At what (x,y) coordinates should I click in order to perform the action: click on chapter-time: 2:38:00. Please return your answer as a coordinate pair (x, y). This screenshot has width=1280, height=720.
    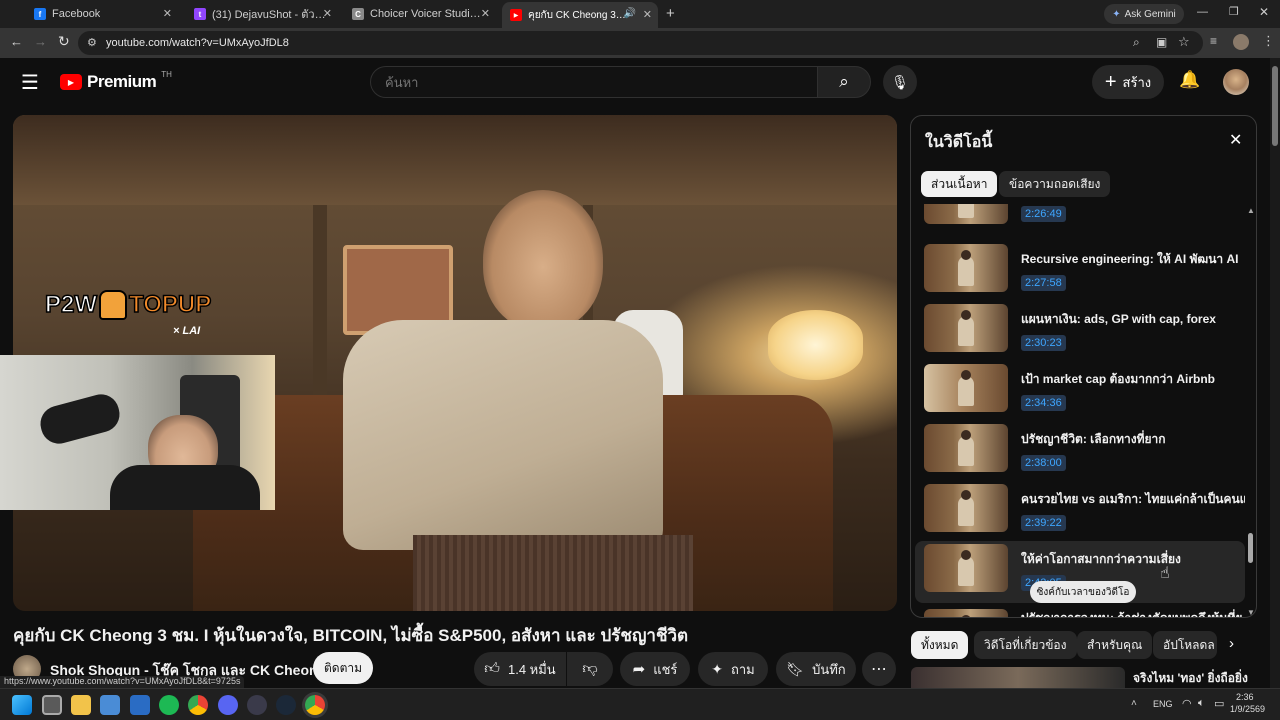
    Looking at the image, I should click on (1043, 463).